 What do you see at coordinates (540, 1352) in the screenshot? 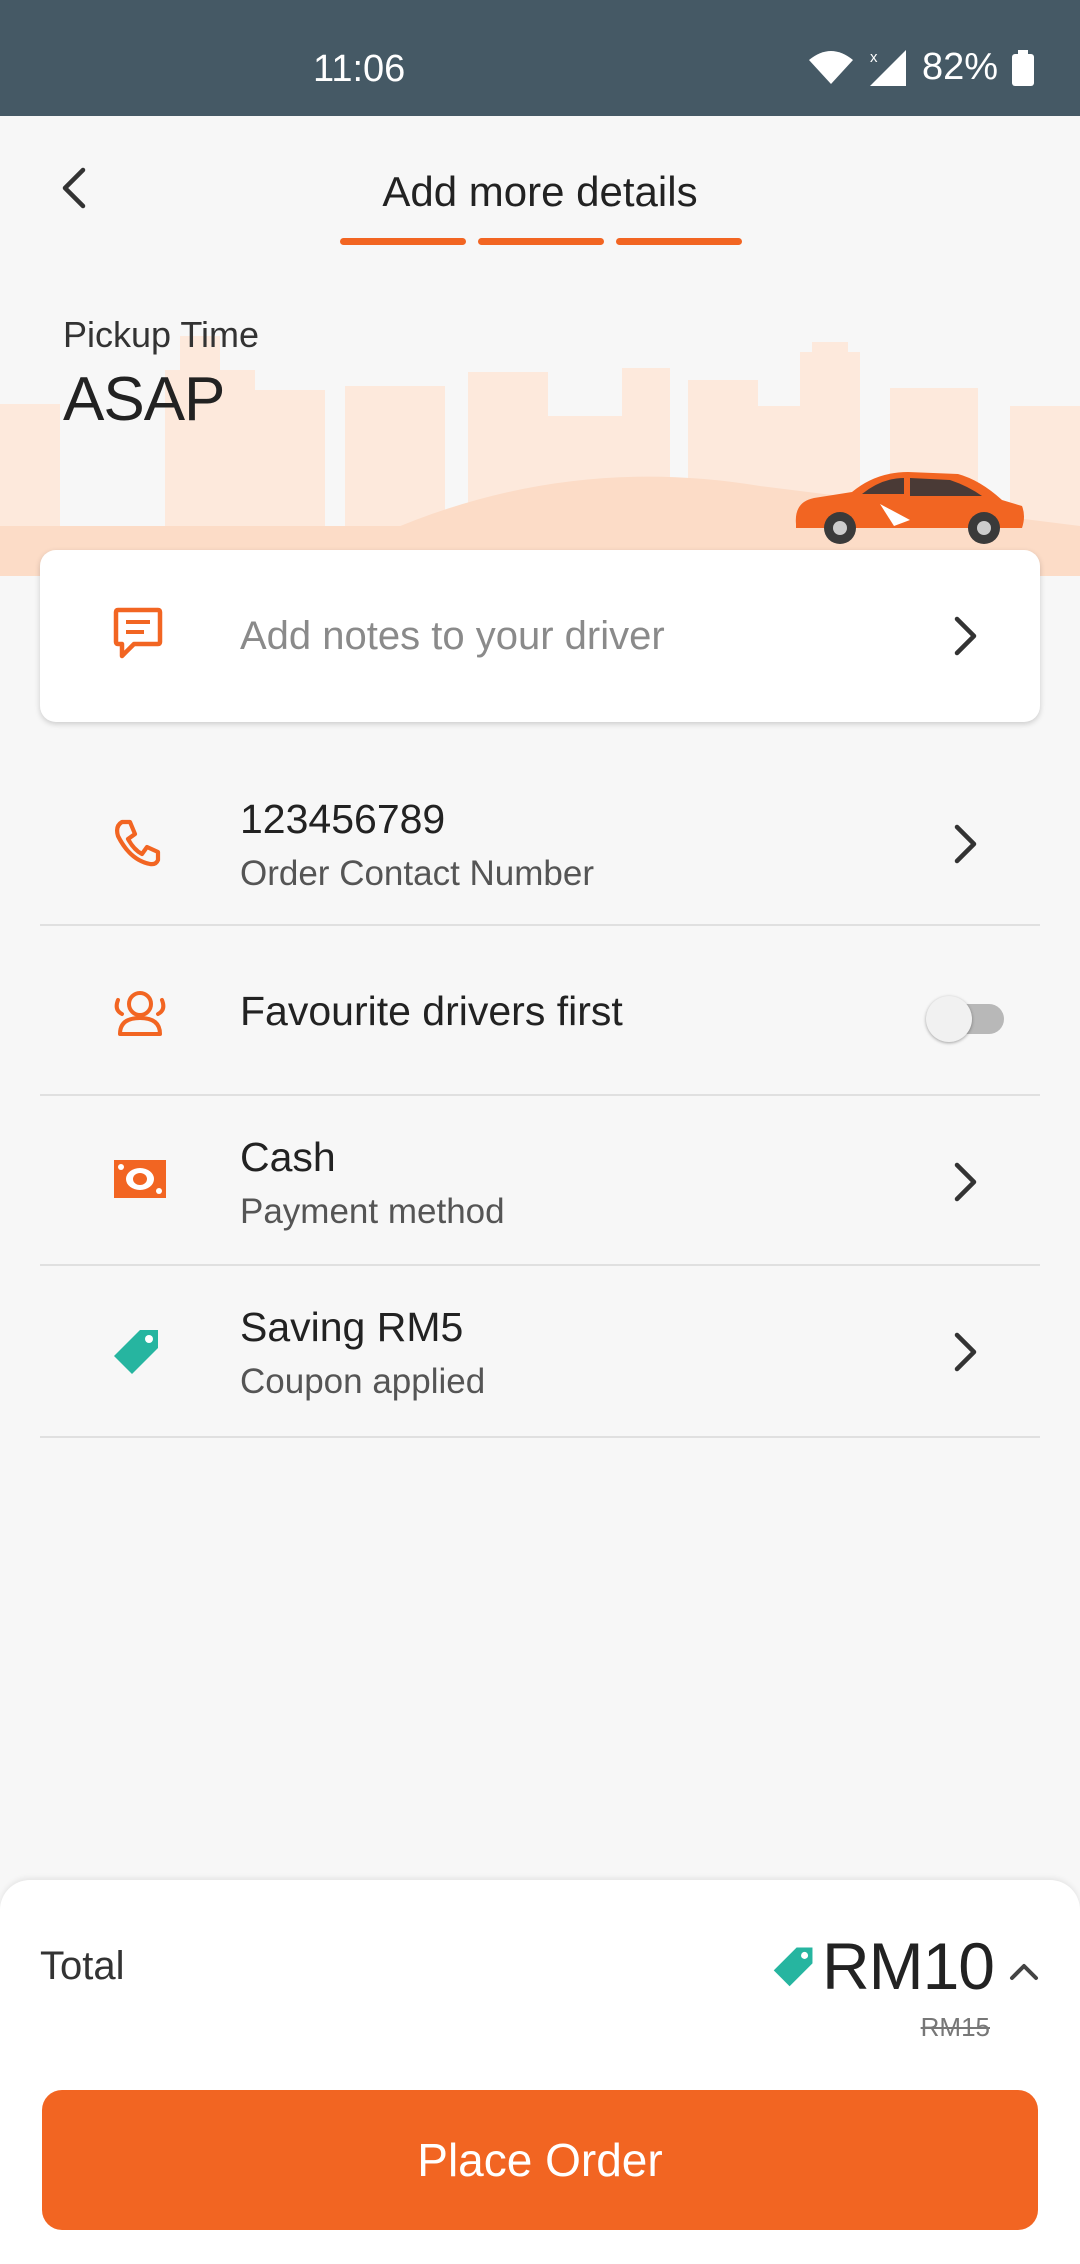
I see `coupon-row: Saving RM5 Coupon applied` at bounding box center [540, 1352].